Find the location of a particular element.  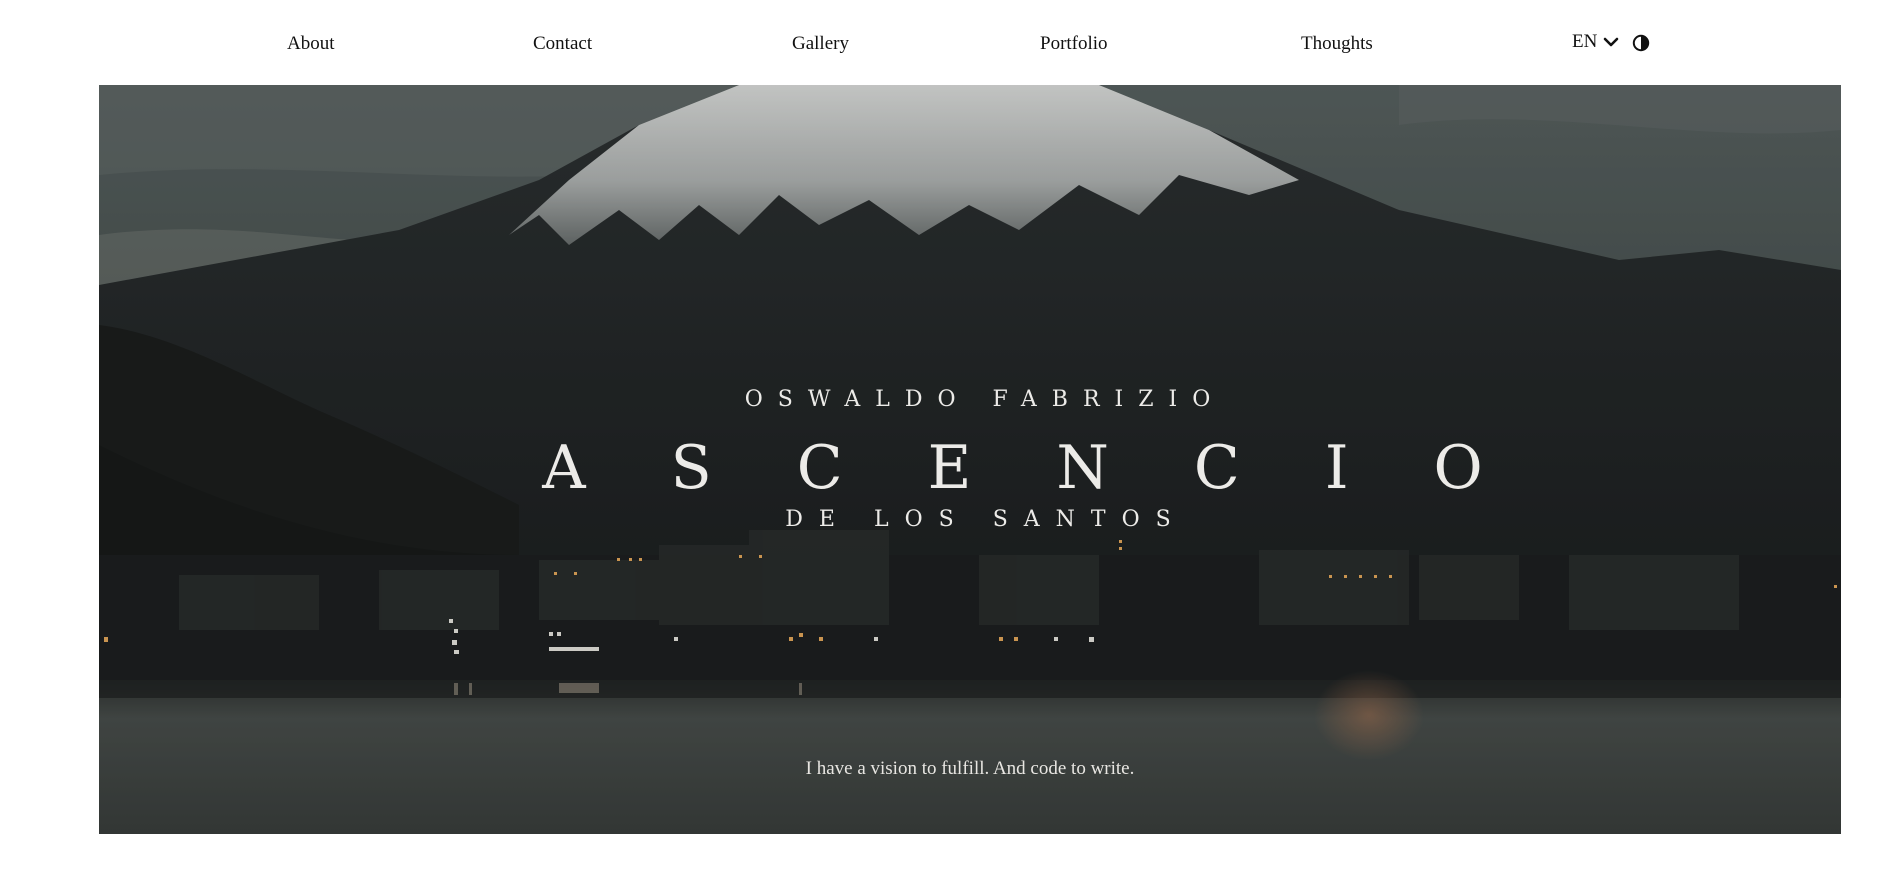

theme-toggle-button is located at coordinates (1641, 43).